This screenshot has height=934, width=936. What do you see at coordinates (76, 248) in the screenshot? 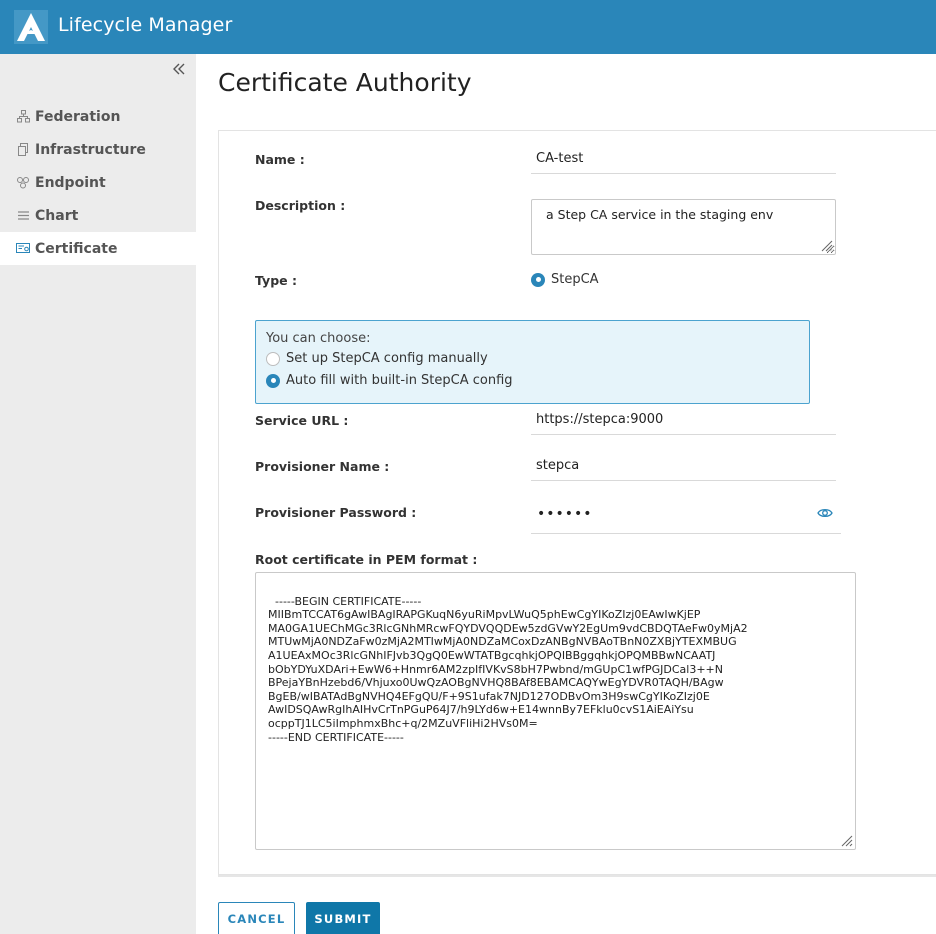
I see `sidebar-item-label: Certificate` at bounding box center [76, 248].